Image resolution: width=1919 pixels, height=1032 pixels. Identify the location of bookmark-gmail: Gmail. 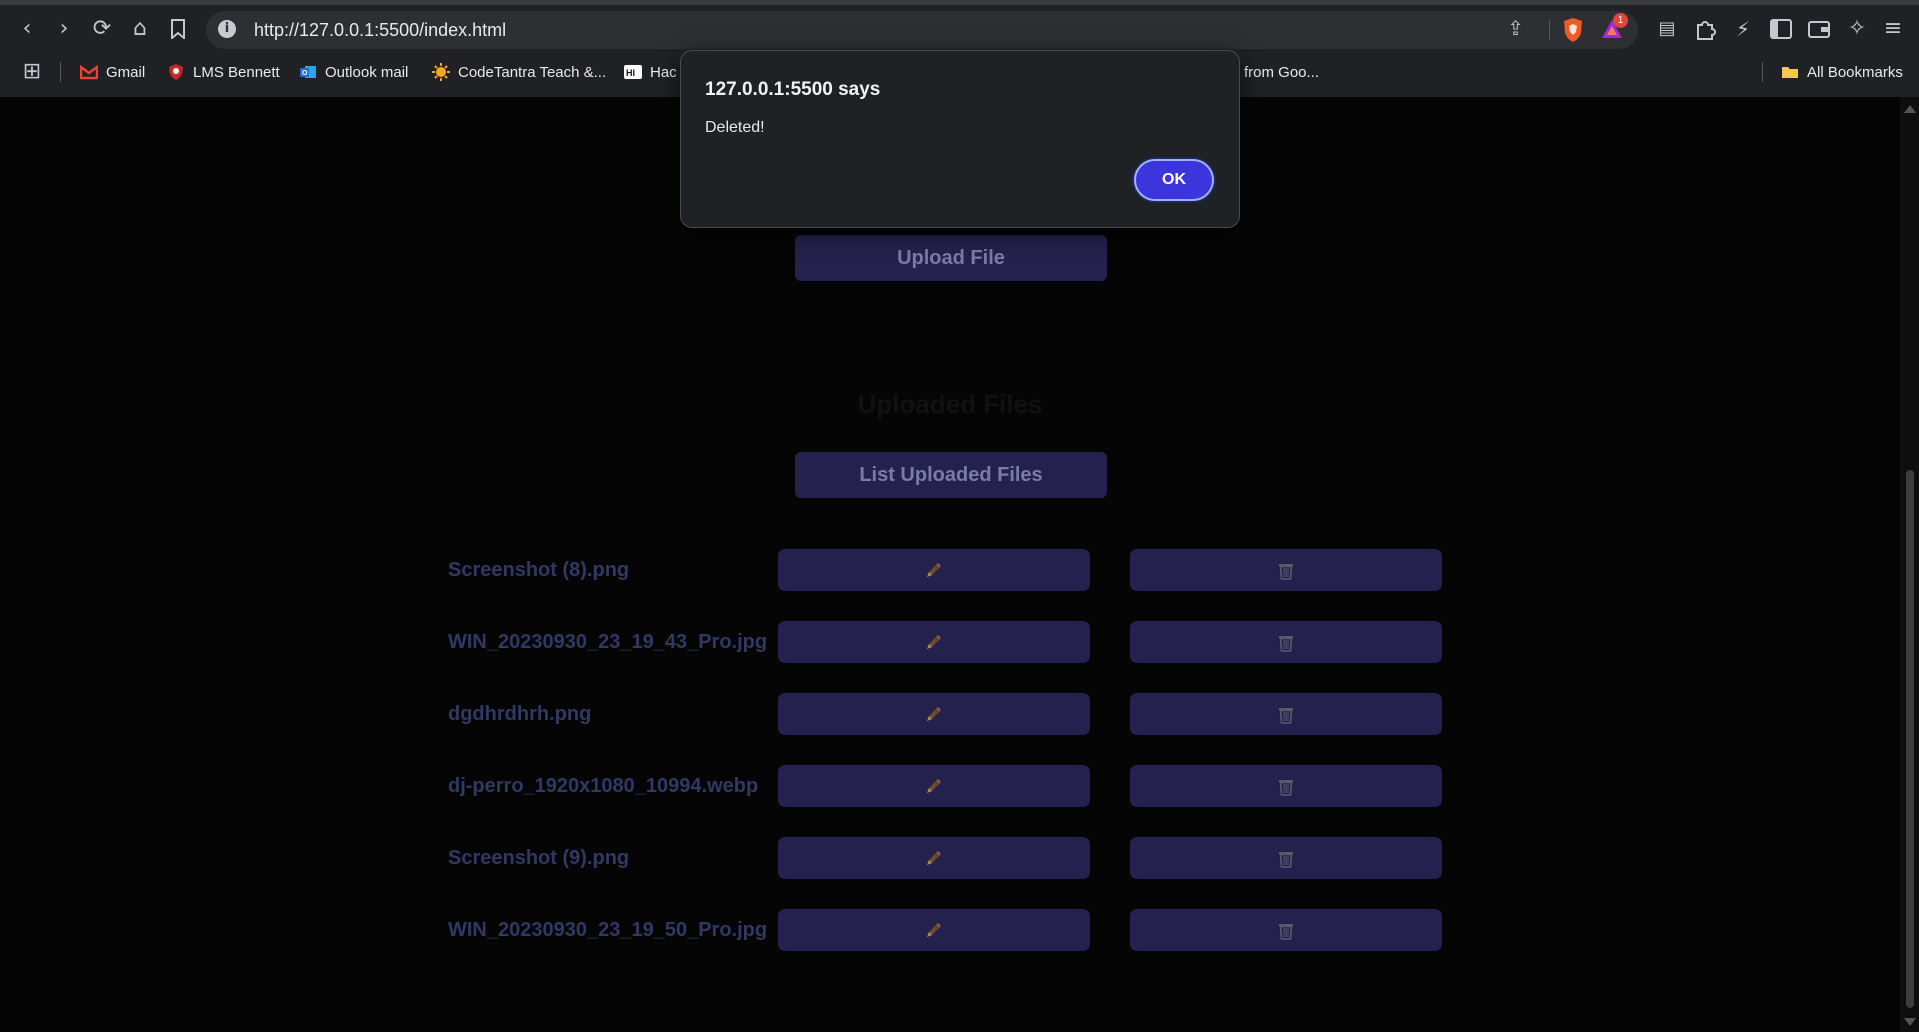
(112, 72).